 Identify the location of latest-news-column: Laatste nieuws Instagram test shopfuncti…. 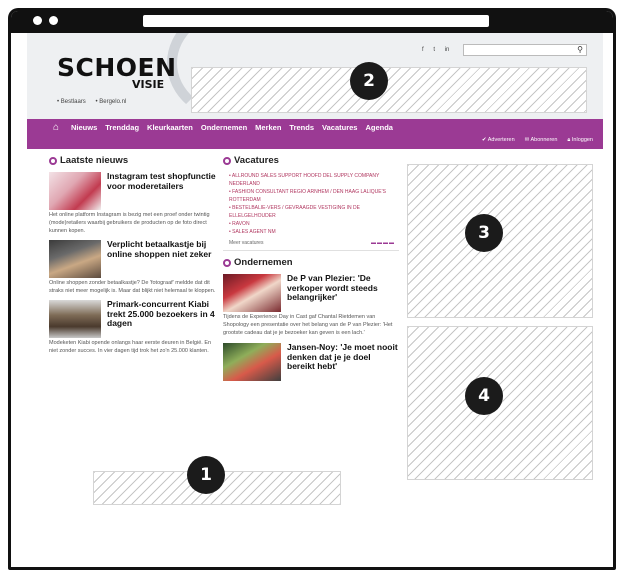
(134, 257).